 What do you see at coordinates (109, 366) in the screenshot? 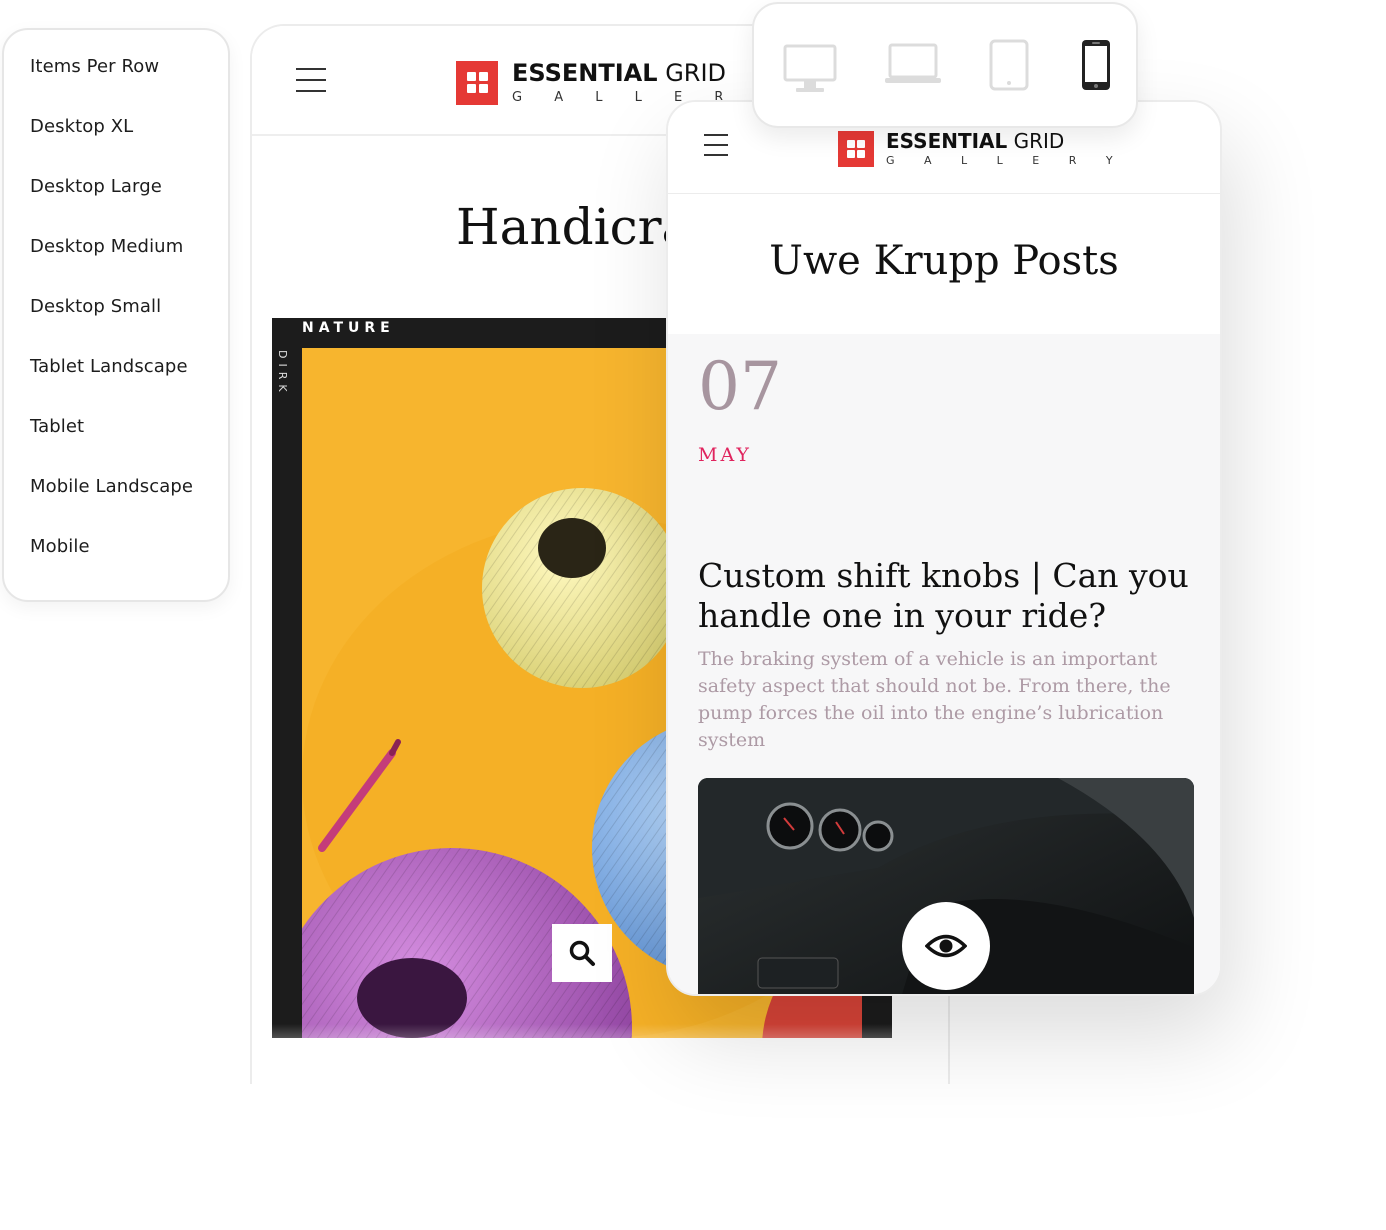
I see `option-tablet-landscape: Tablet Landscape` at bounding box center [109, 366].